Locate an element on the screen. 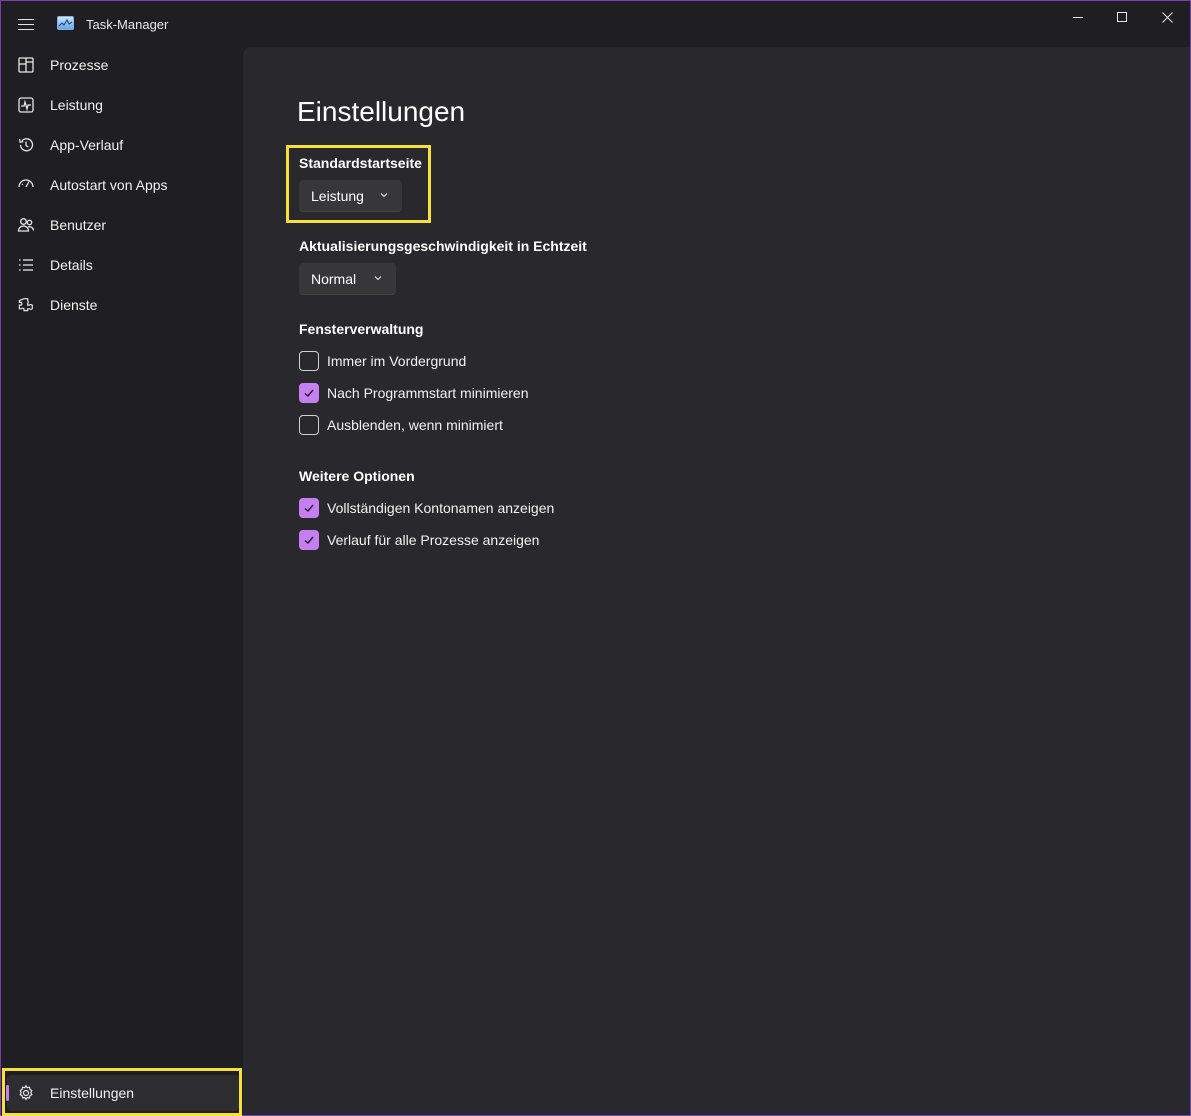  sidebar-item-label: Dienste is located at coordinates (74, 305).